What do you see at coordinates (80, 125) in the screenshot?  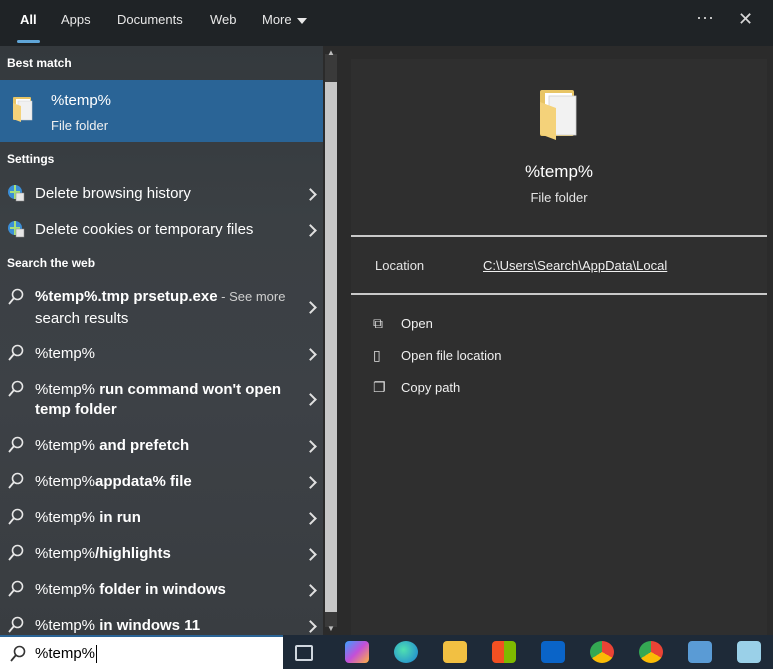 I see `best-match-subtitle: File folder` at bounding box center [80, 125].